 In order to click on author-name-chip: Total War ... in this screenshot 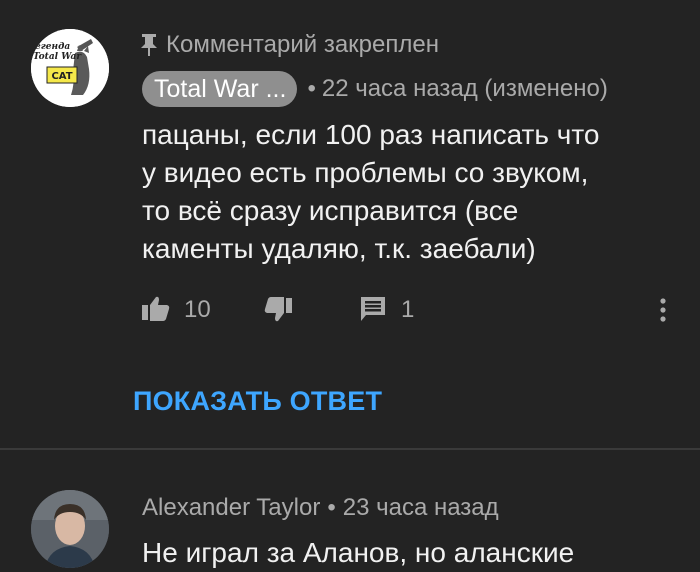, I will do `click(220, 89)`.